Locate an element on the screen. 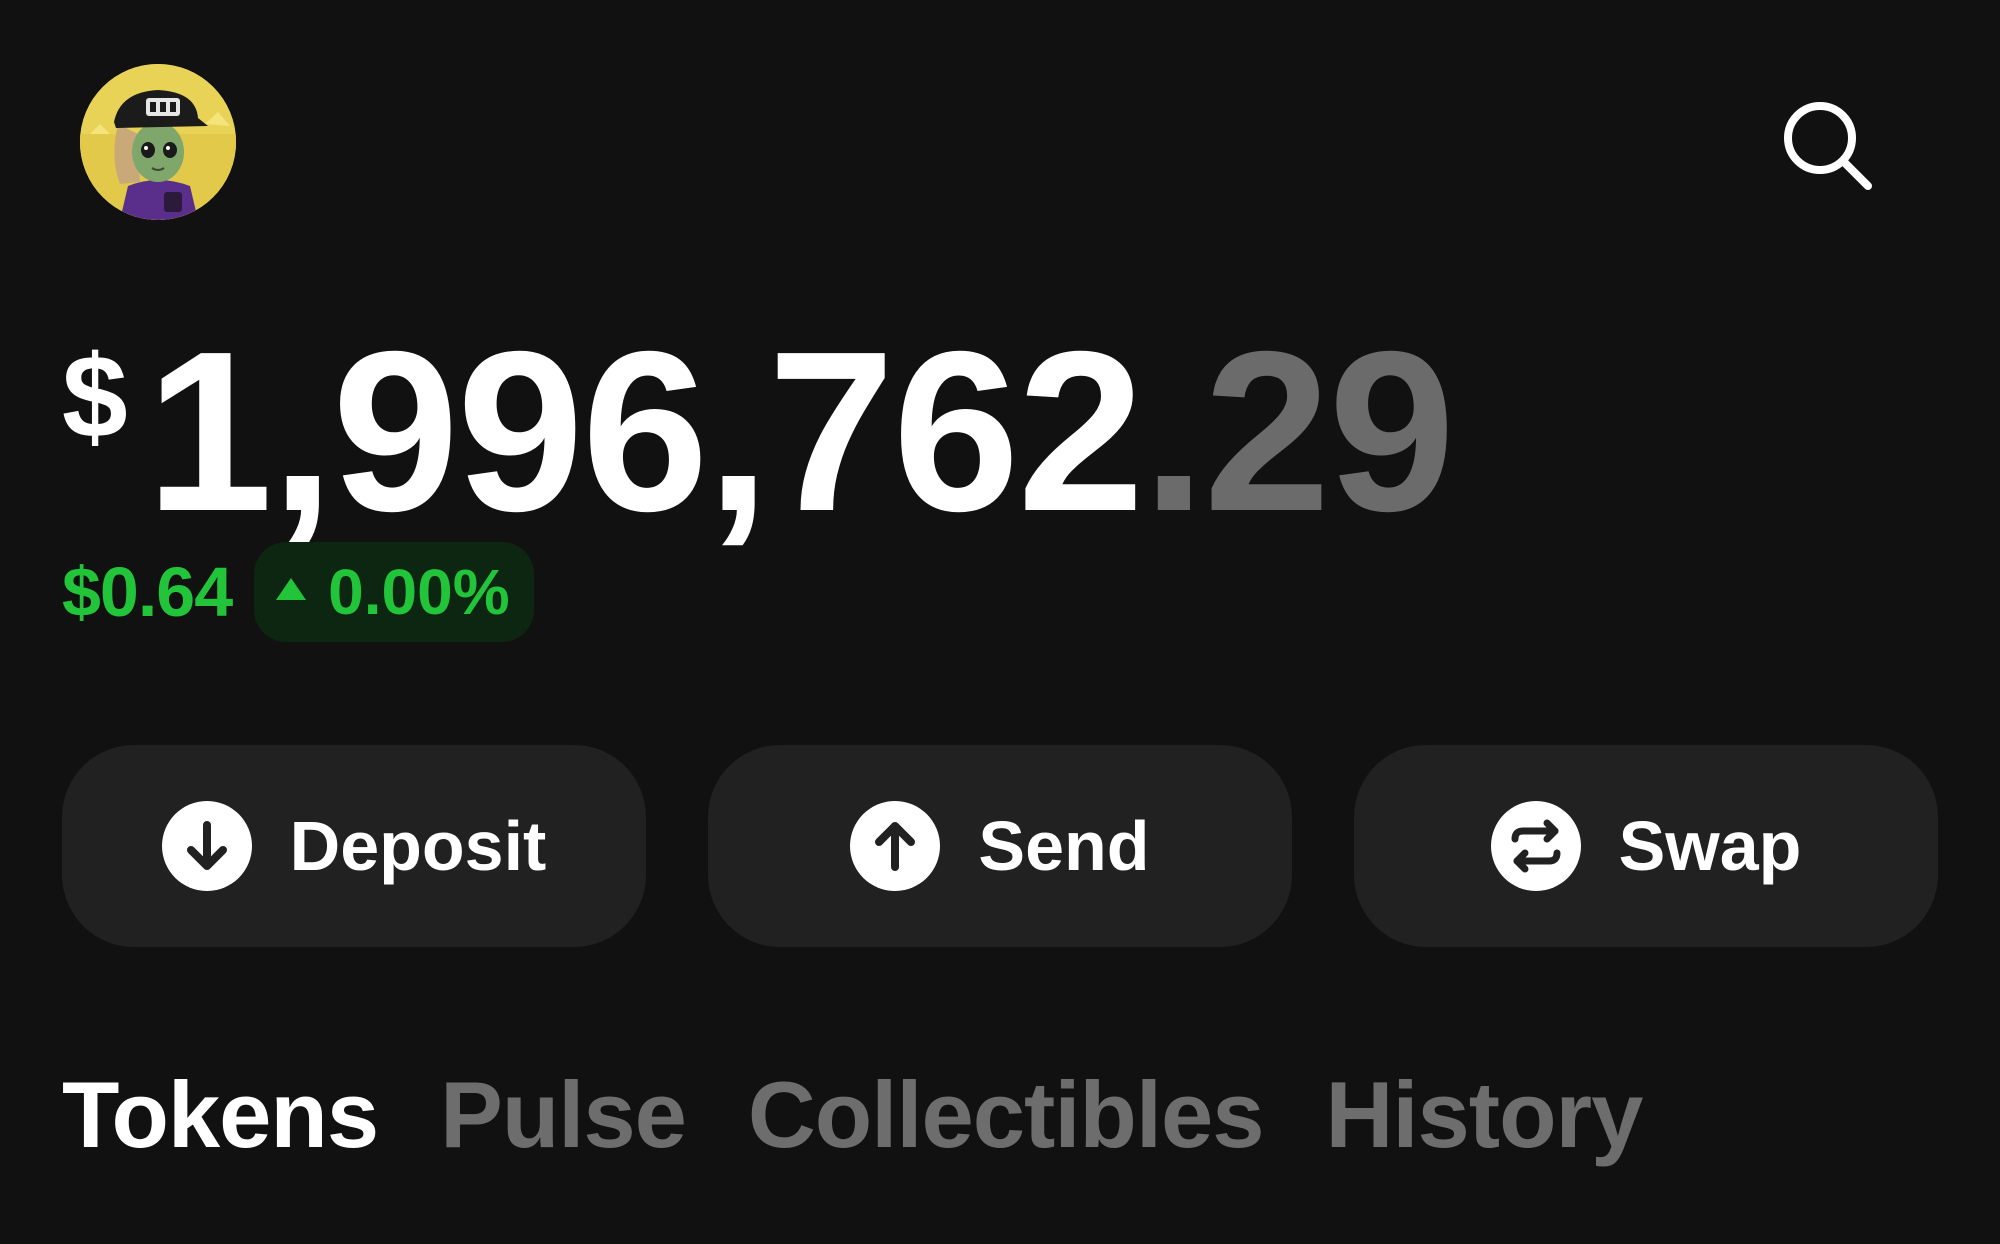 Image resolution: width=2000 pixels, height=1244 pixels. balance-whole: 1,996,762 is located at coordinates (645, 432).